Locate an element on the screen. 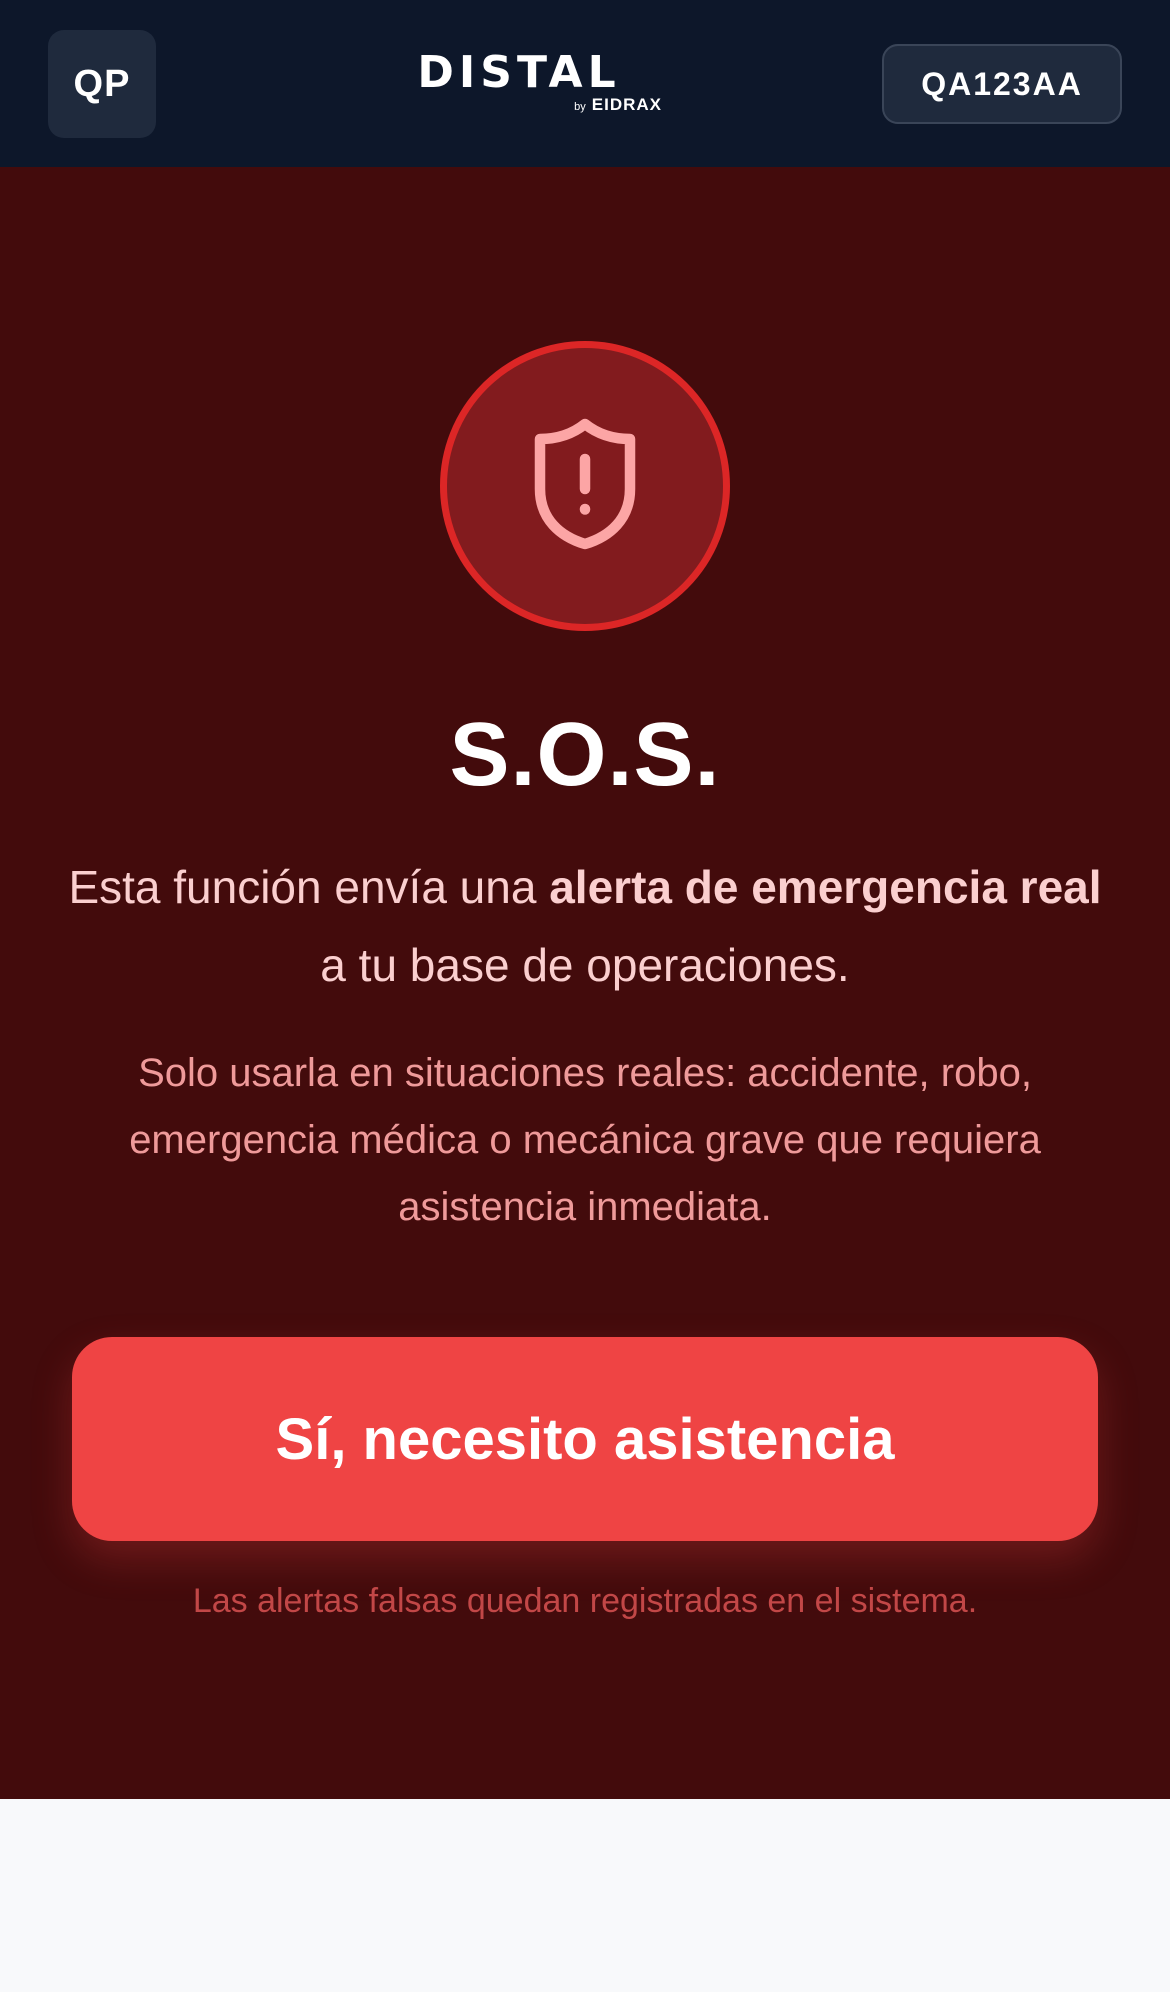  sos-title: S.O.S. is located at coordinates (585, 755).